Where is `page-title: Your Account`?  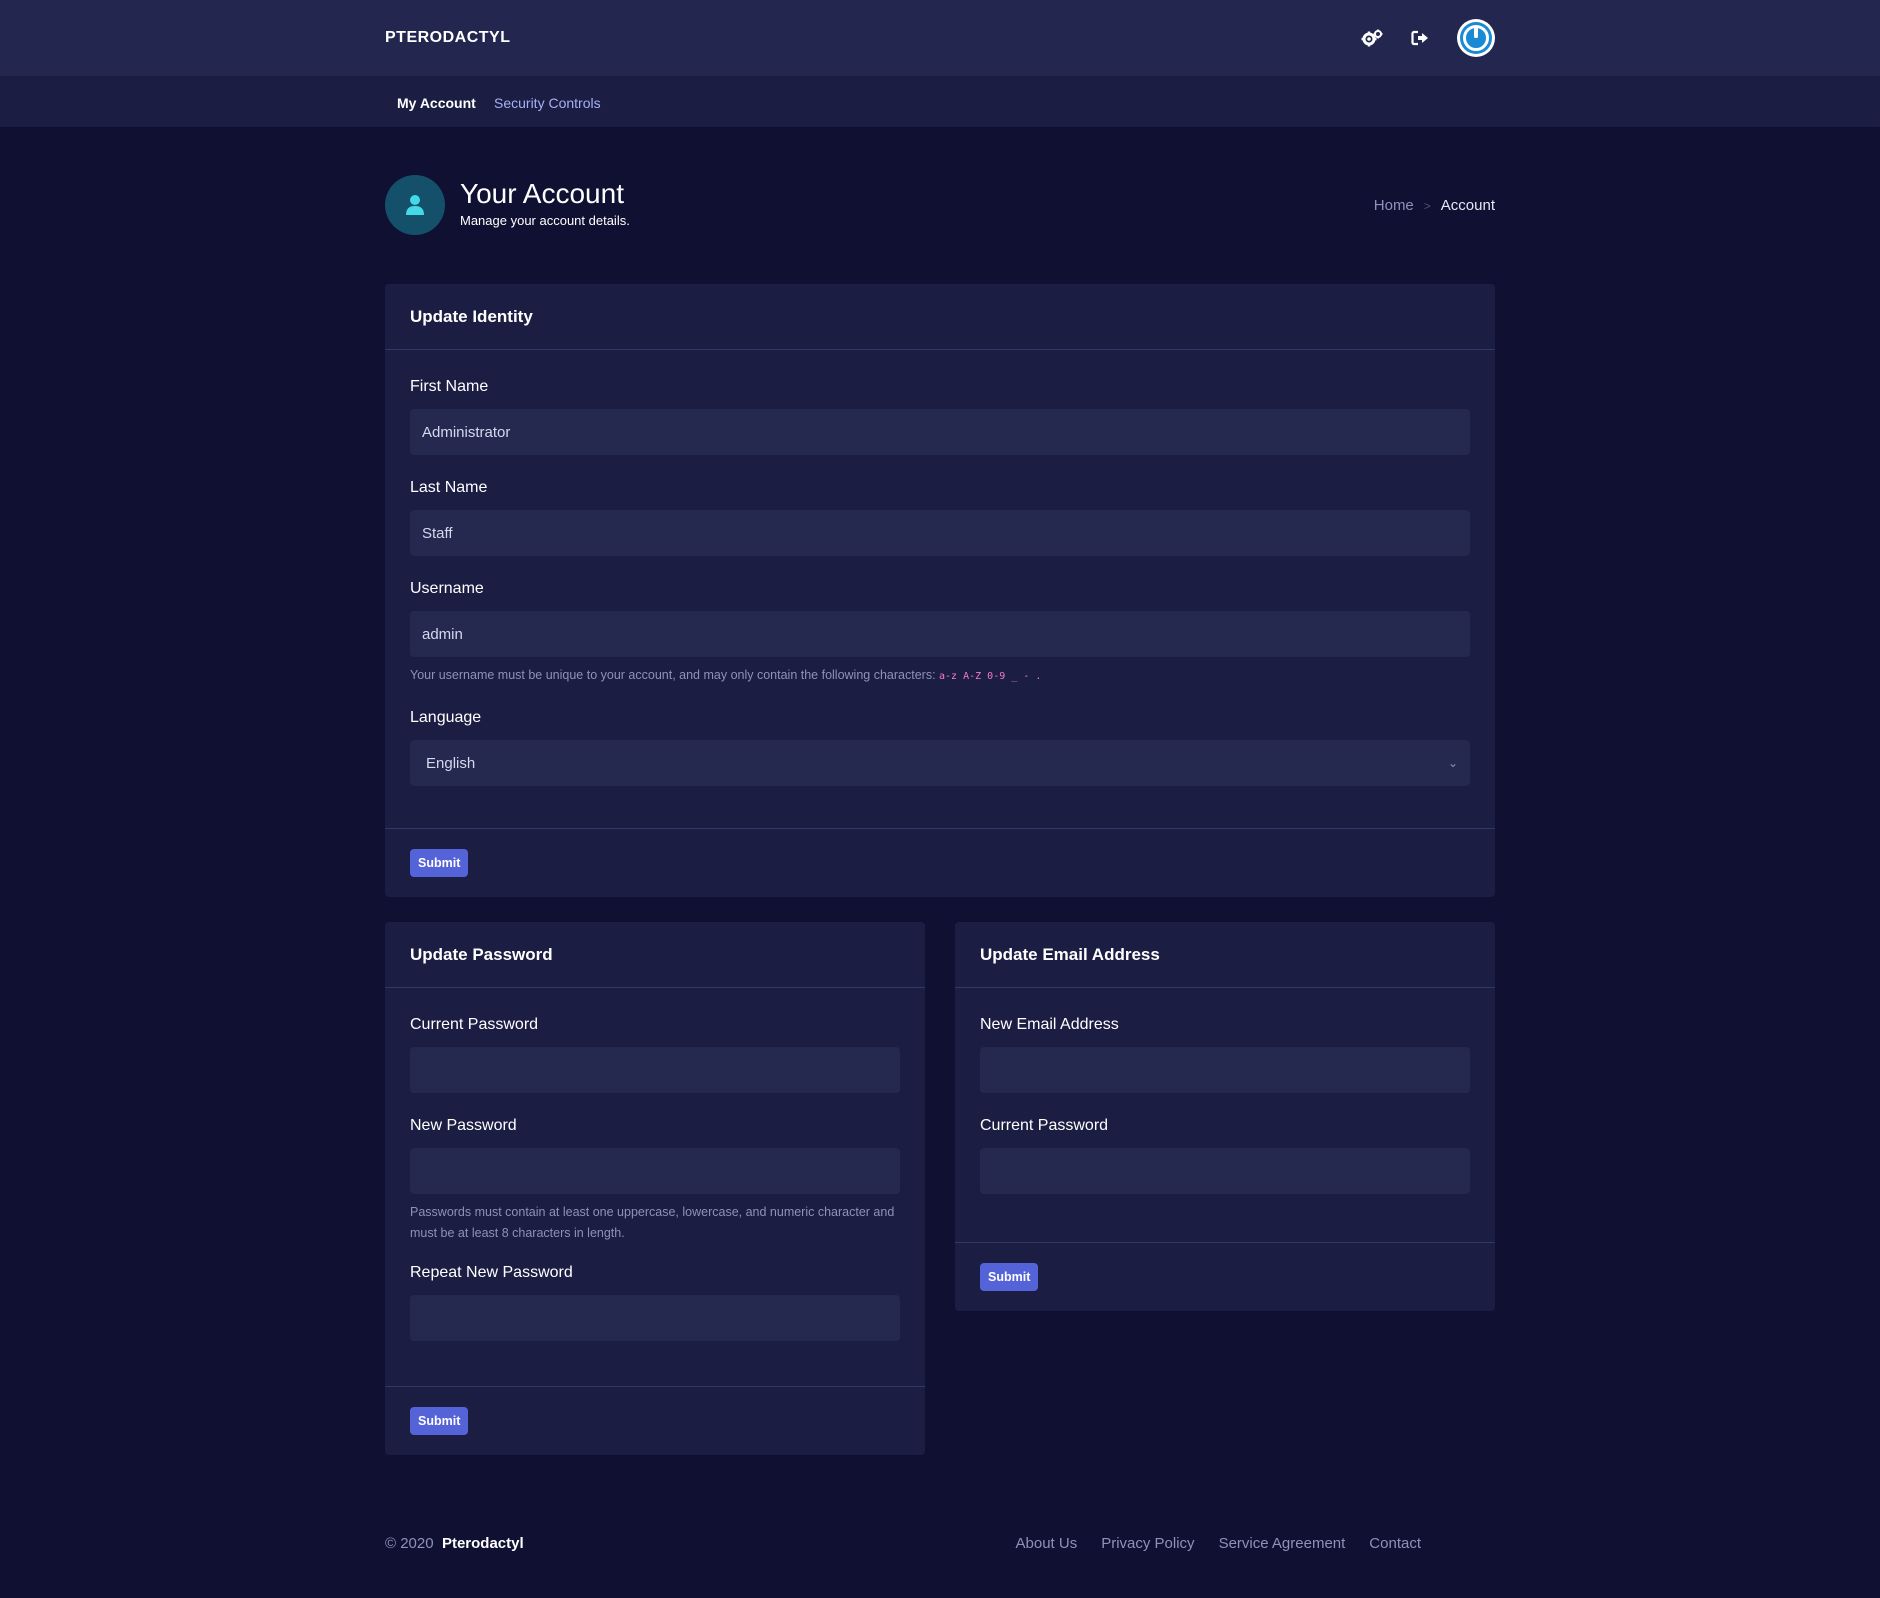 page-title: Your Account is located at coordinates (542, 193).